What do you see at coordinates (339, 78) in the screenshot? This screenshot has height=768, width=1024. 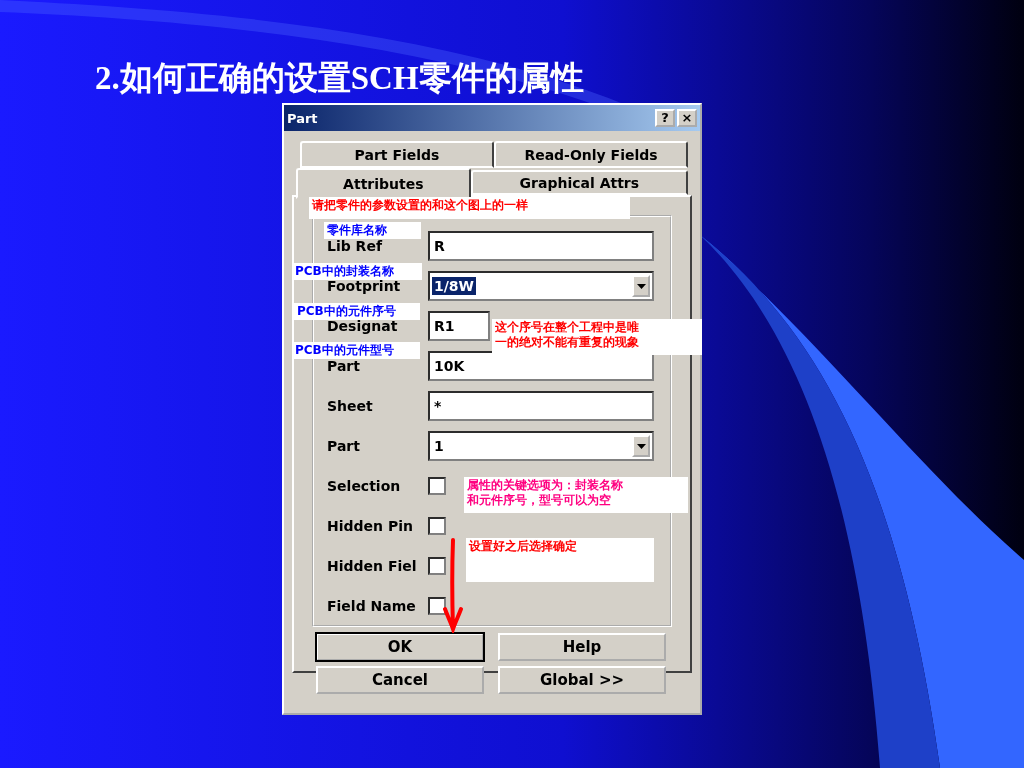 I see `slide-title: 2.如何正确的设置SCH零件的属性` at bounding box center [339, 78].